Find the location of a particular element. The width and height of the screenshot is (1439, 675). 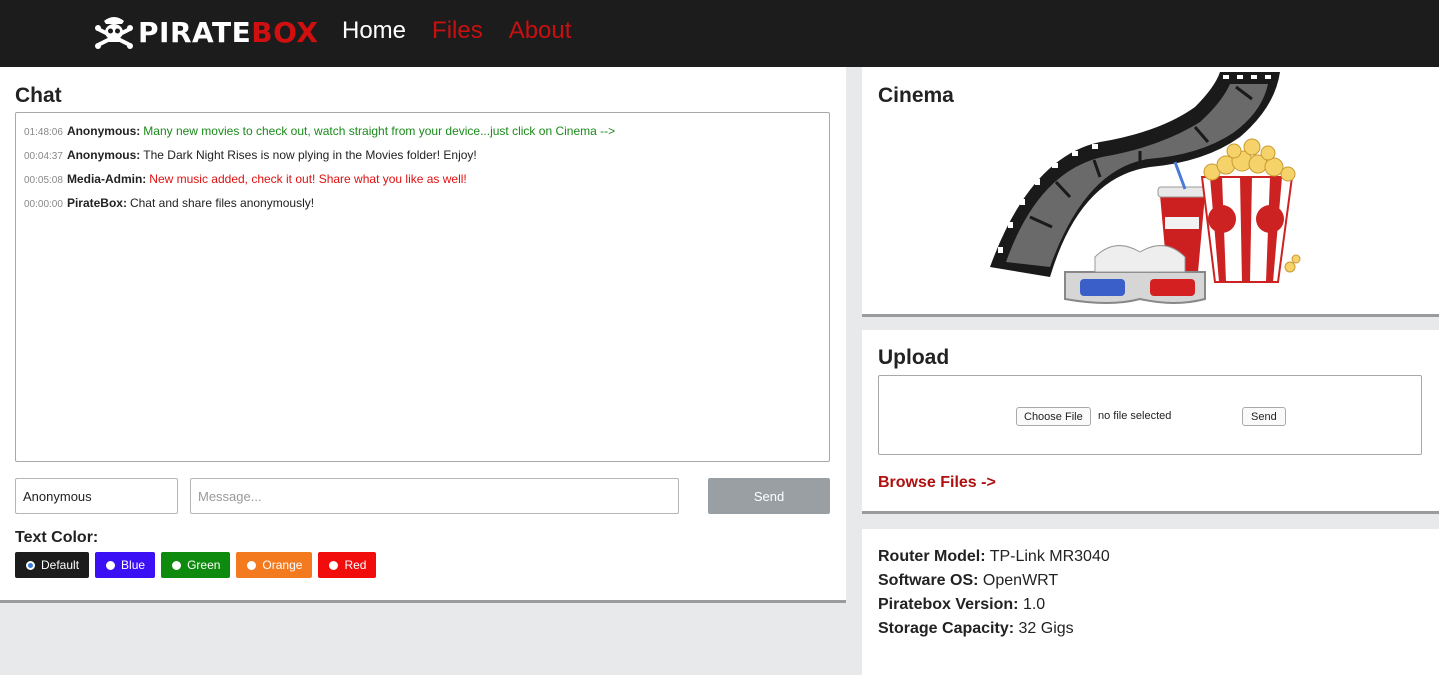

chat-send-button: Send is located at coordinates (769, 496).